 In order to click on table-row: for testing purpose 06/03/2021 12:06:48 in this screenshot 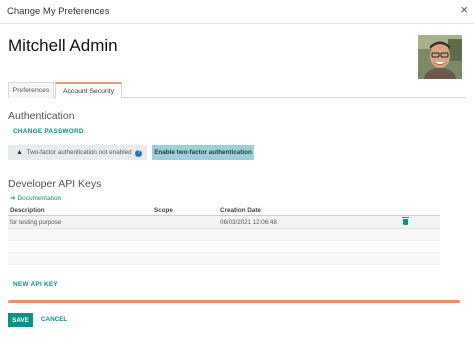, I will do `click(224, 222)`.